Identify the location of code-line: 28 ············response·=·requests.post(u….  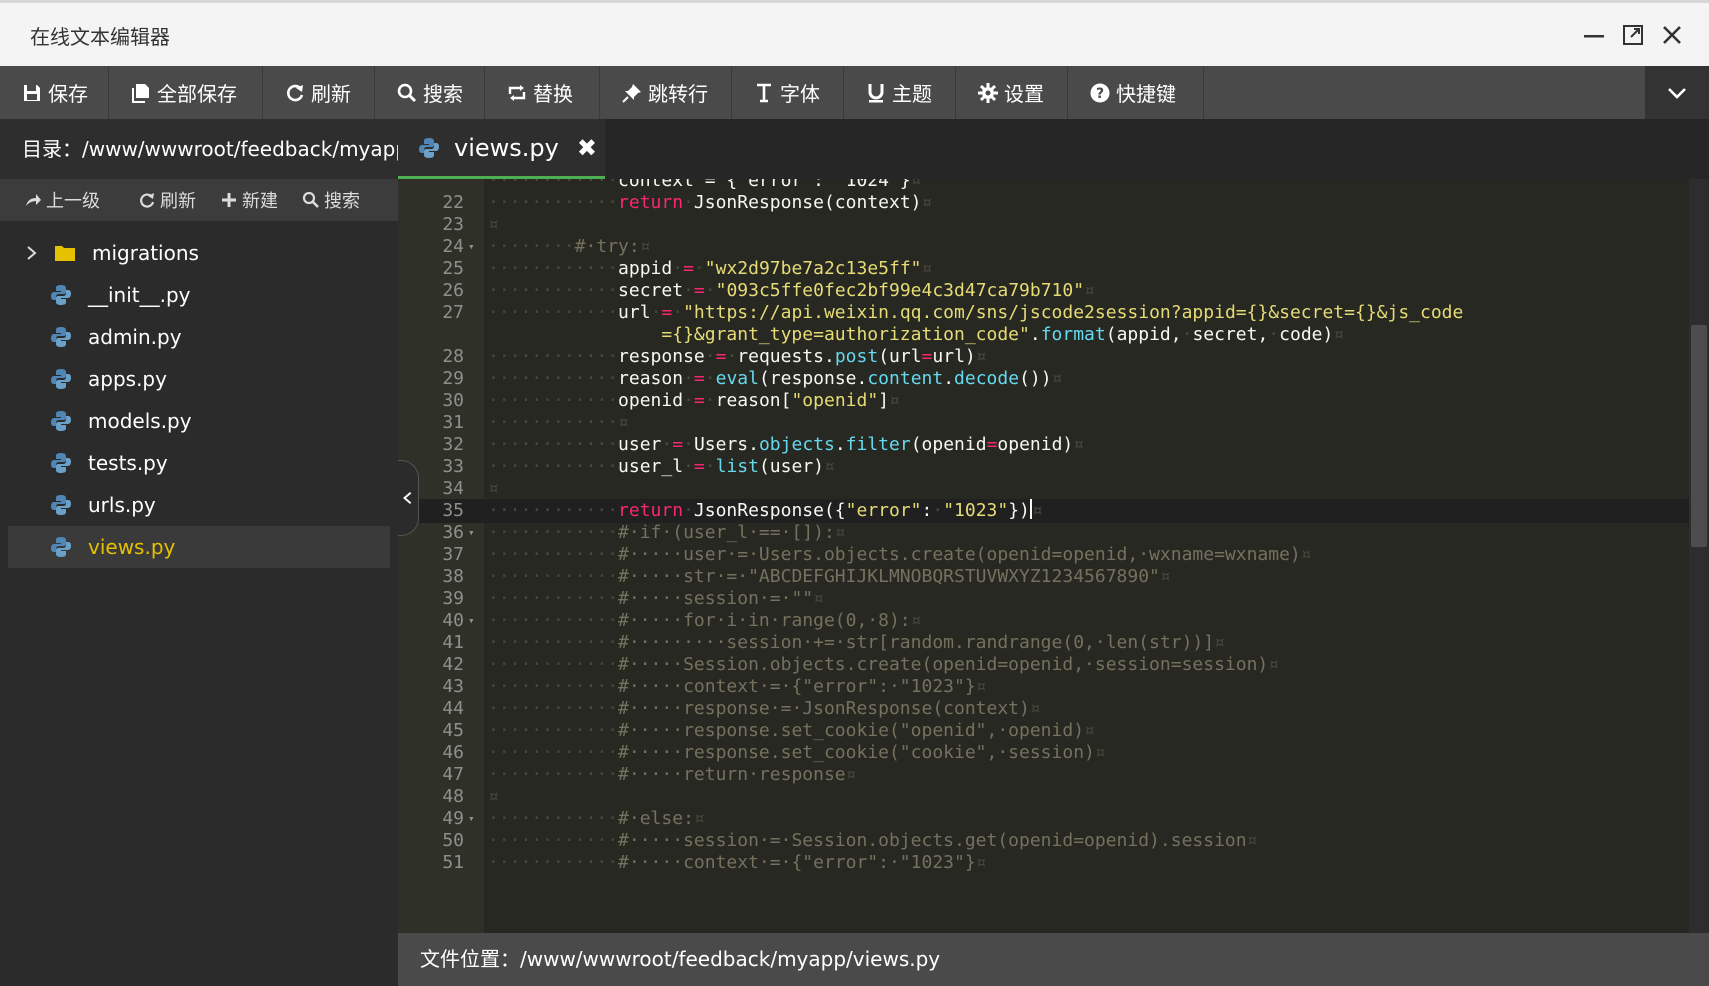
(1043, 357).